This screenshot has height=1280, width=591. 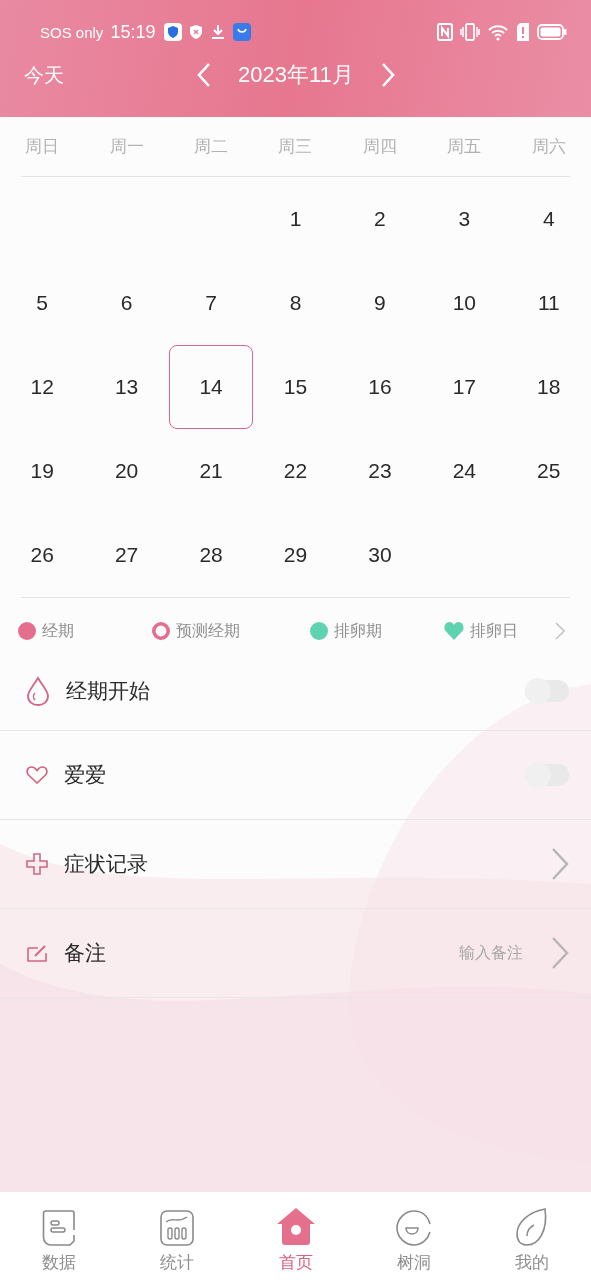 I want to click on calendar-day: 24, so click(x=464, y=471).